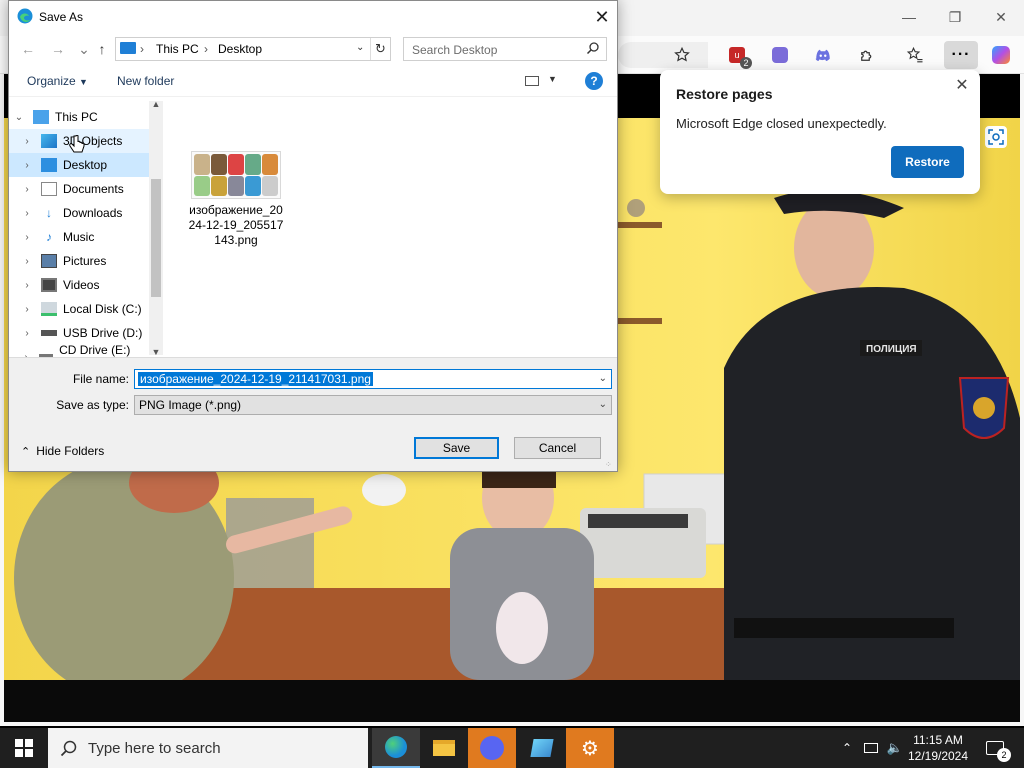 This screenshot has width=1024, height=768. Describe the element at coordinates (1001, 55) in the screenshot. I see `copilot-icon` at that location.